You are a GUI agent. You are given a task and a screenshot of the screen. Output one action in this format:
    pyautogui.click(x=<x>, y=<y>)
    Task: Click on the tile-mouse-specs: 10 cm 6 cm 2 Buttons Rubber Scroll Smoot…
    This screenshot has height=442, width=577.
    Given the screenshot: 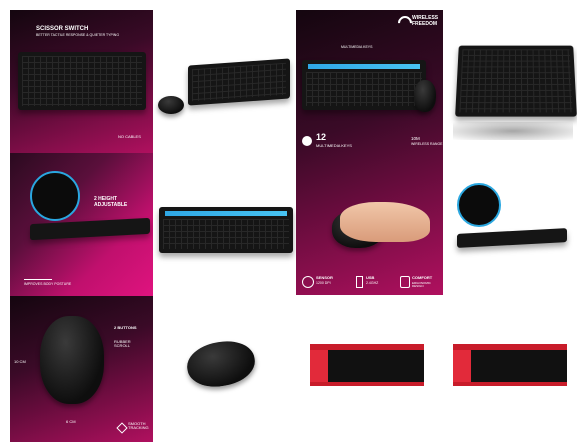 What is the action you would take?
    pyautogui.click(x=81, y=369)
    